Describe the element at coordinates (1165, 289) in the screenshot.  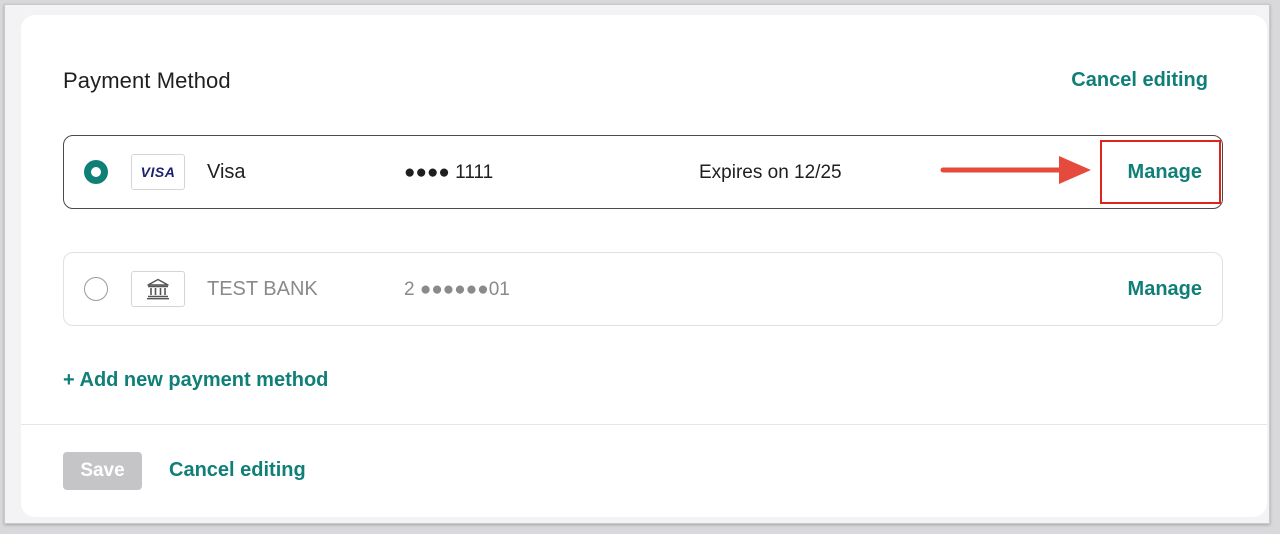
I see `manage-link-bank: Manage` at that location.